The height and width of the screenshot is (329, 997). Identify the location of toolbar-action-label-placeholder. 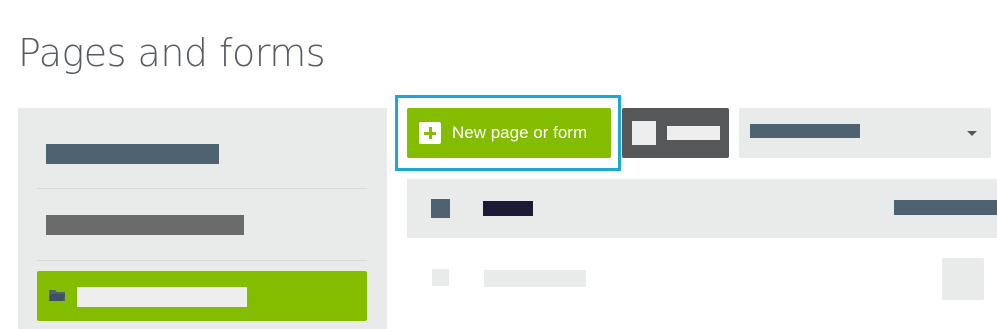
(693, 133).